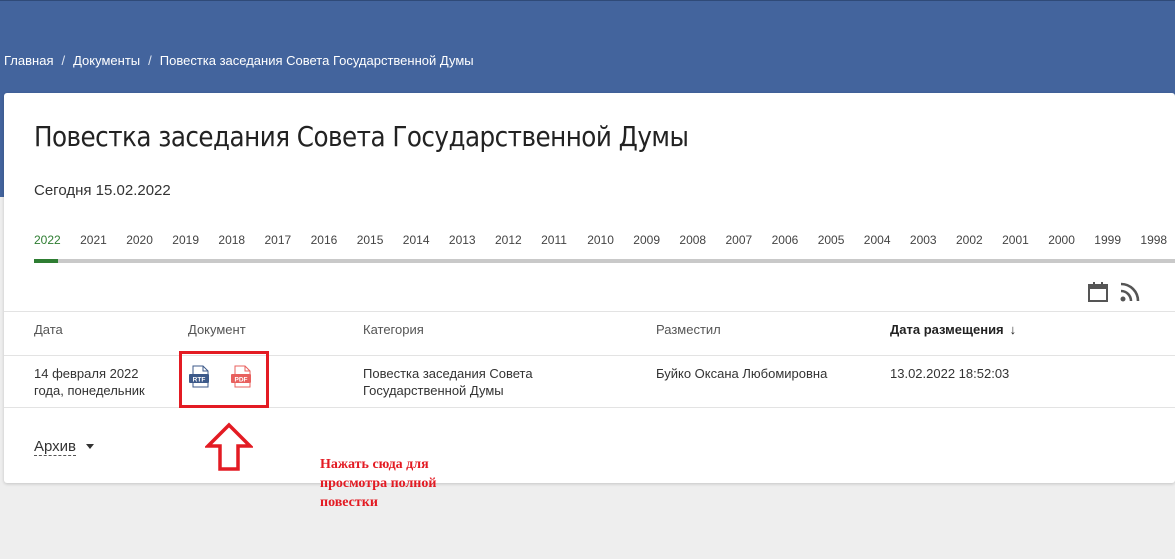  I want to click on year-tab-1999: 1999, so click(1107, 240).